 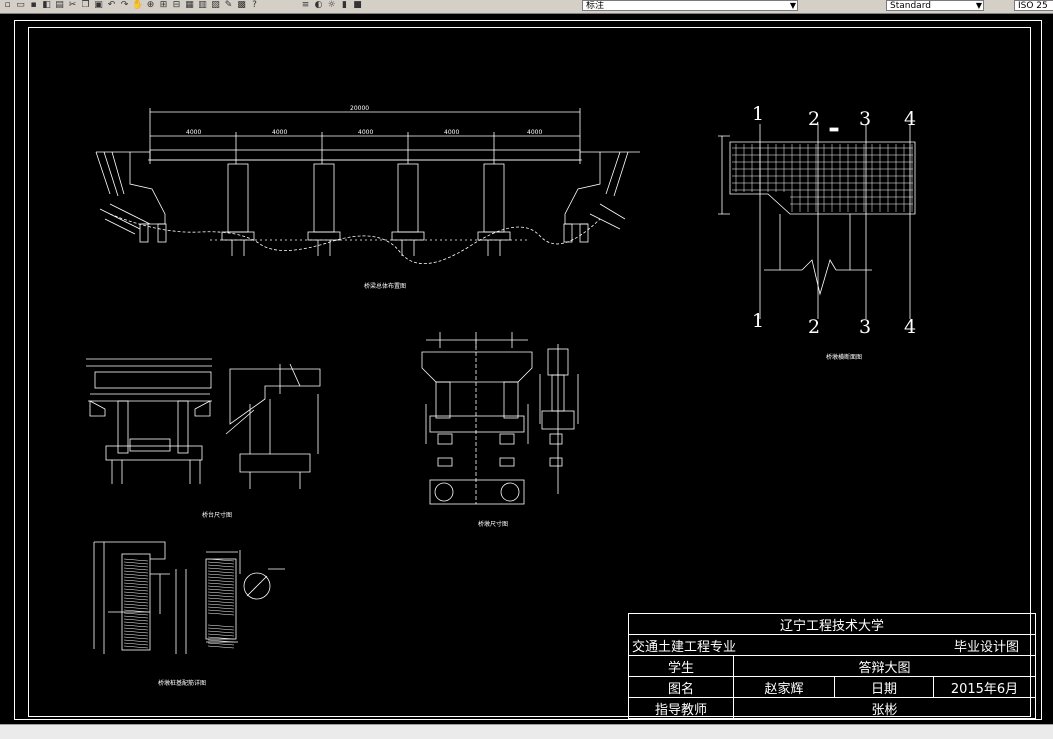 What do you see at coordinates (203, 423) in the screenshot?
I see `abutment-drawing` at bounding box center [203, 423].